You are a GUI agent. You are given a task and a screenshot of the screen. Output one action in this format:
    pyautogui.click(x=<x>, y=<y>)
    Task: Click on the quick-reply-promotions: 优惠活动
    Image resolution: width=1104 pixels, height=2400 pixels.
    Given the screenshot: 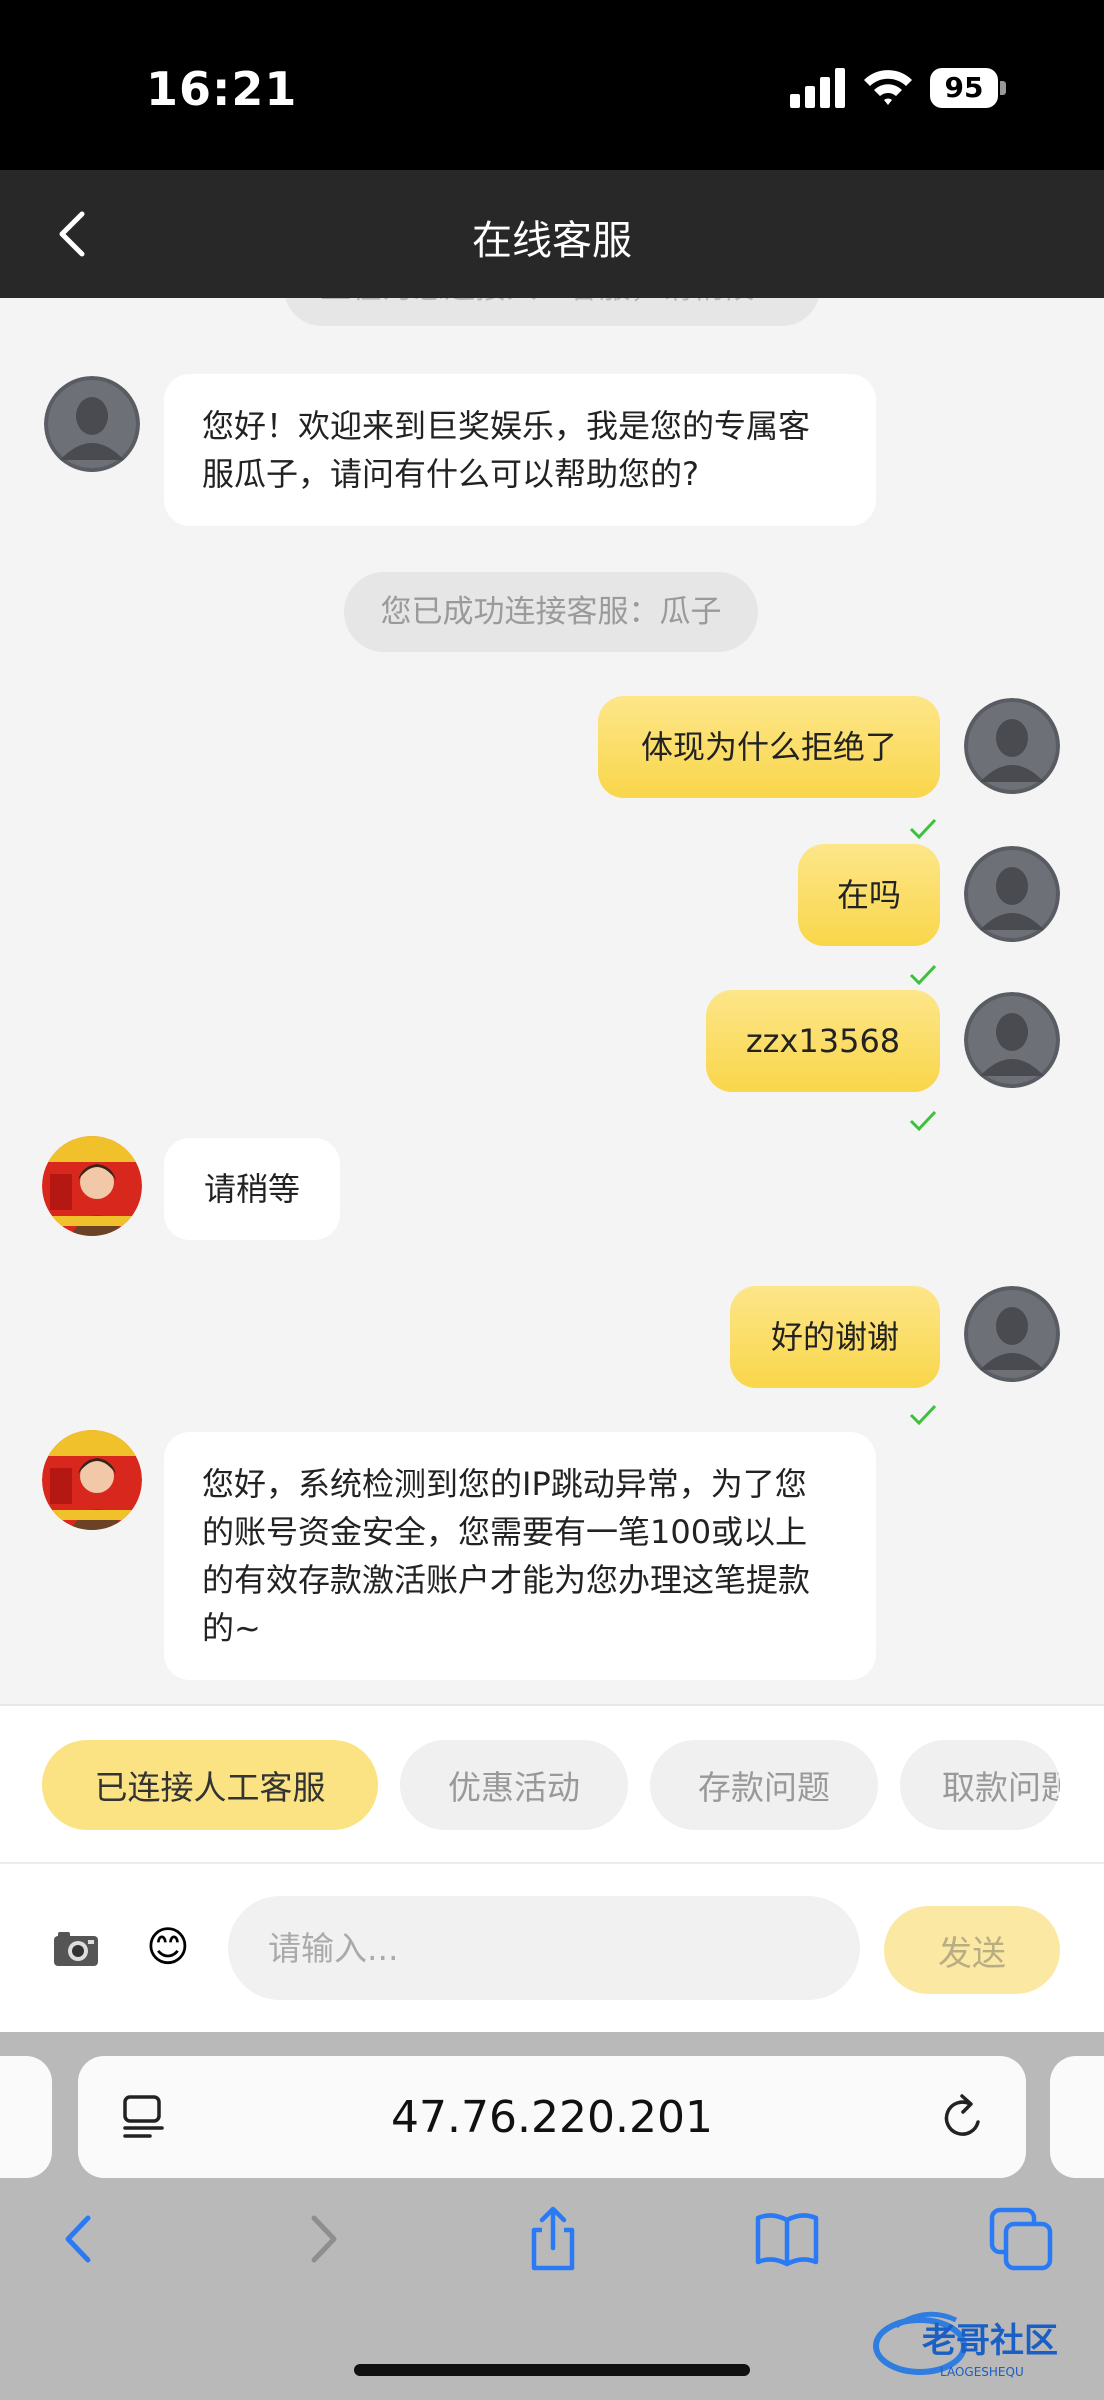 What is the action you would take?
    pyautogui.click(x=514, y=1785)
    